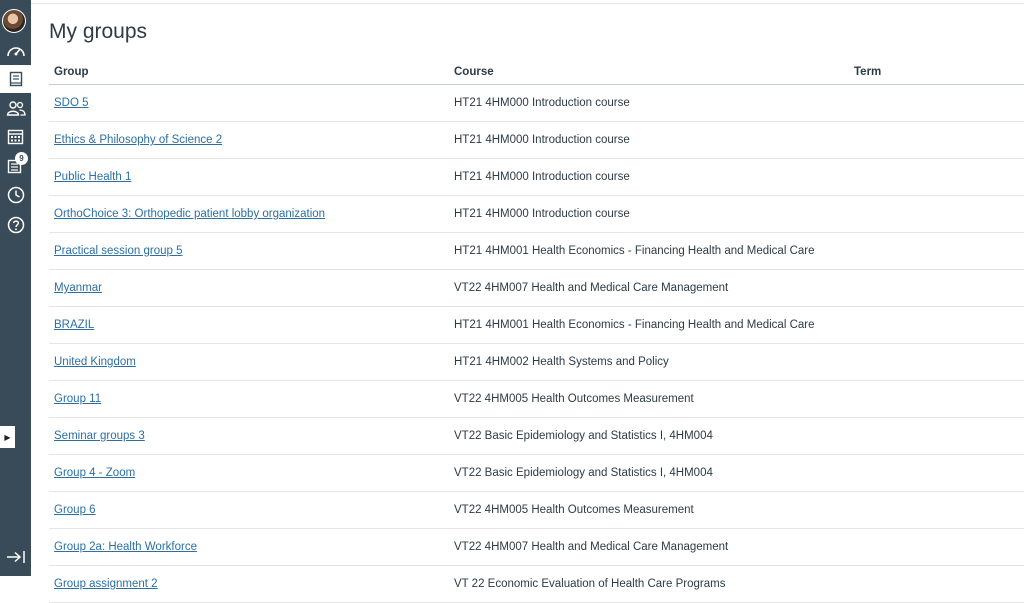  I want to click on page-title: My groups, so click(98, 31).